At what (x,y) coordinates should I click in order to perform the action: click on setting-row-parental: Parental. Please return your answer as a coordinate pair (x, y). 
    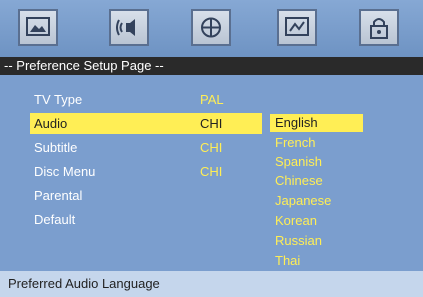
    Looking at the image, I should click on (146, 195).